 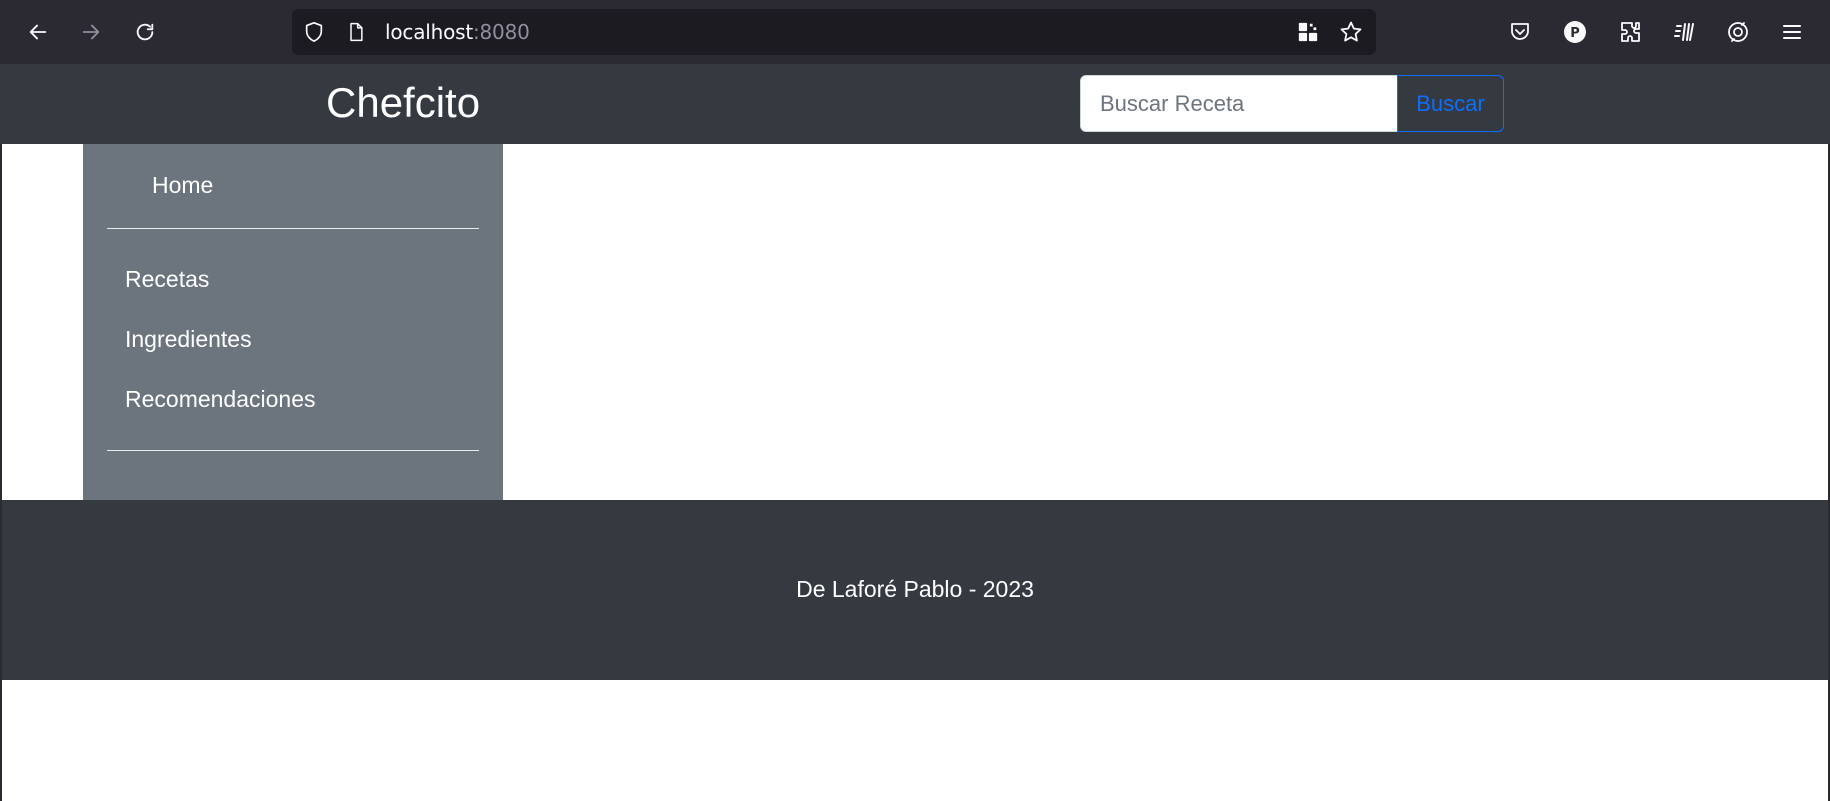 I want to click on sidebar-item-home: Home, so click(x=182, y=185).